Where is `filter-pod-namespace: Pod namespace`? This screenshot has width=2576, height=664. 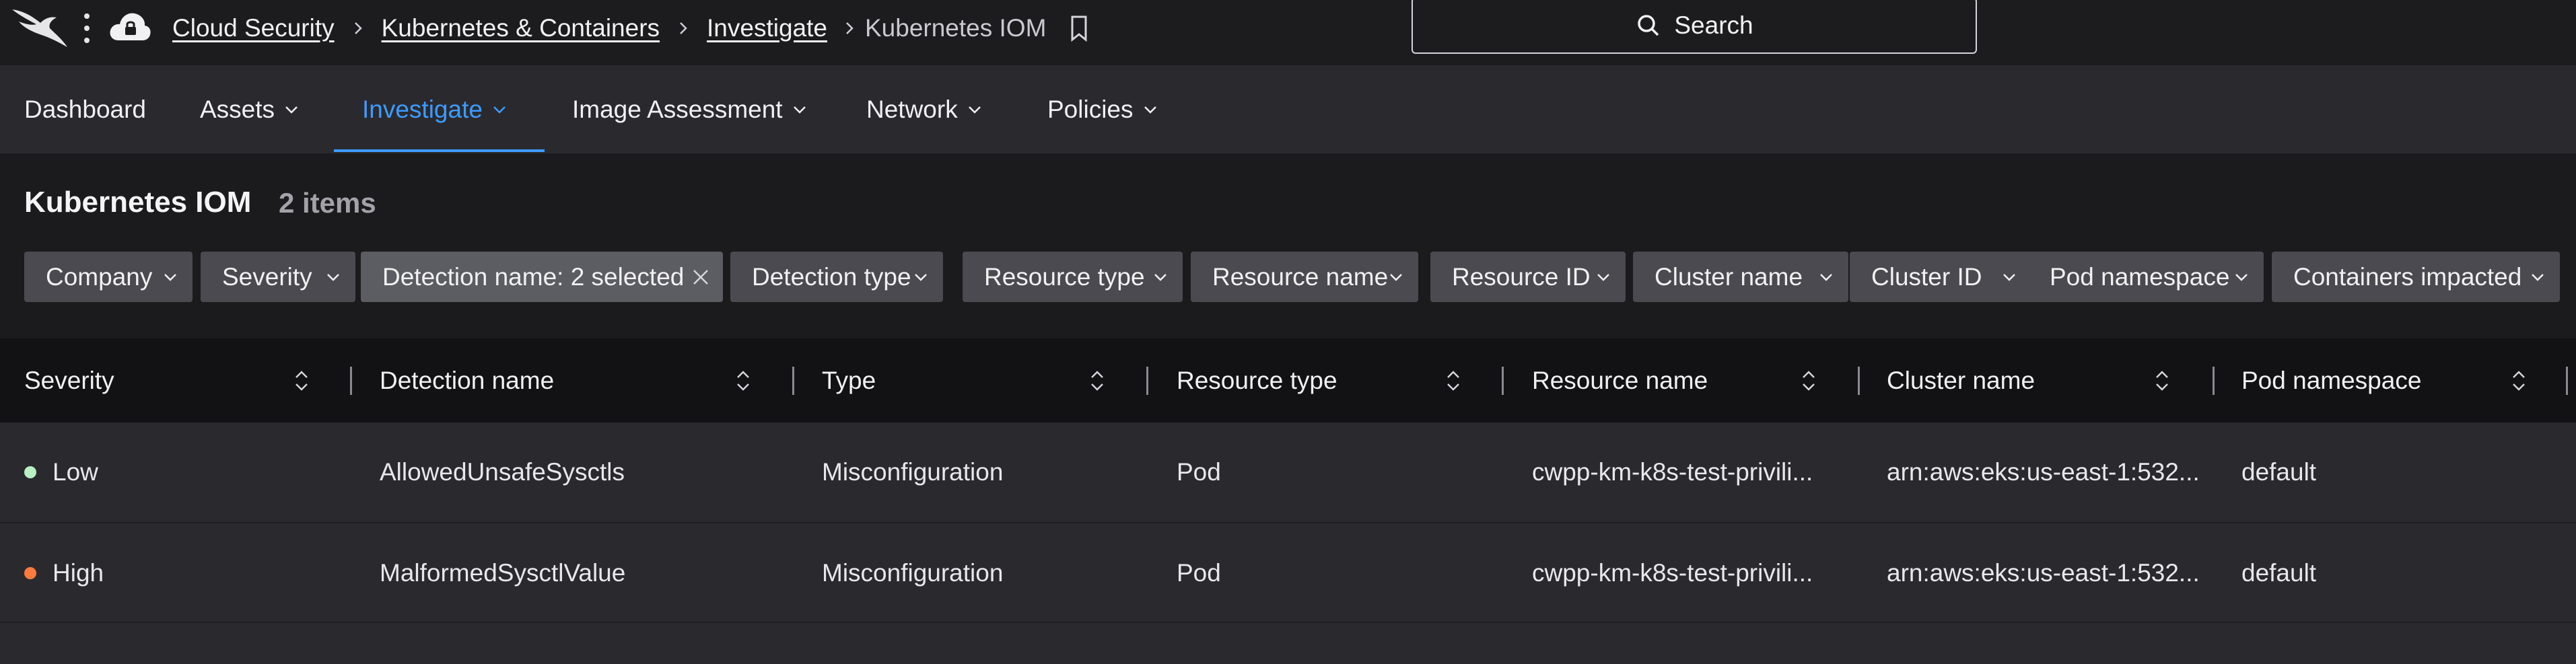 filter-pod-namespace: Pod namespace is located at coordinates (2146, 277).